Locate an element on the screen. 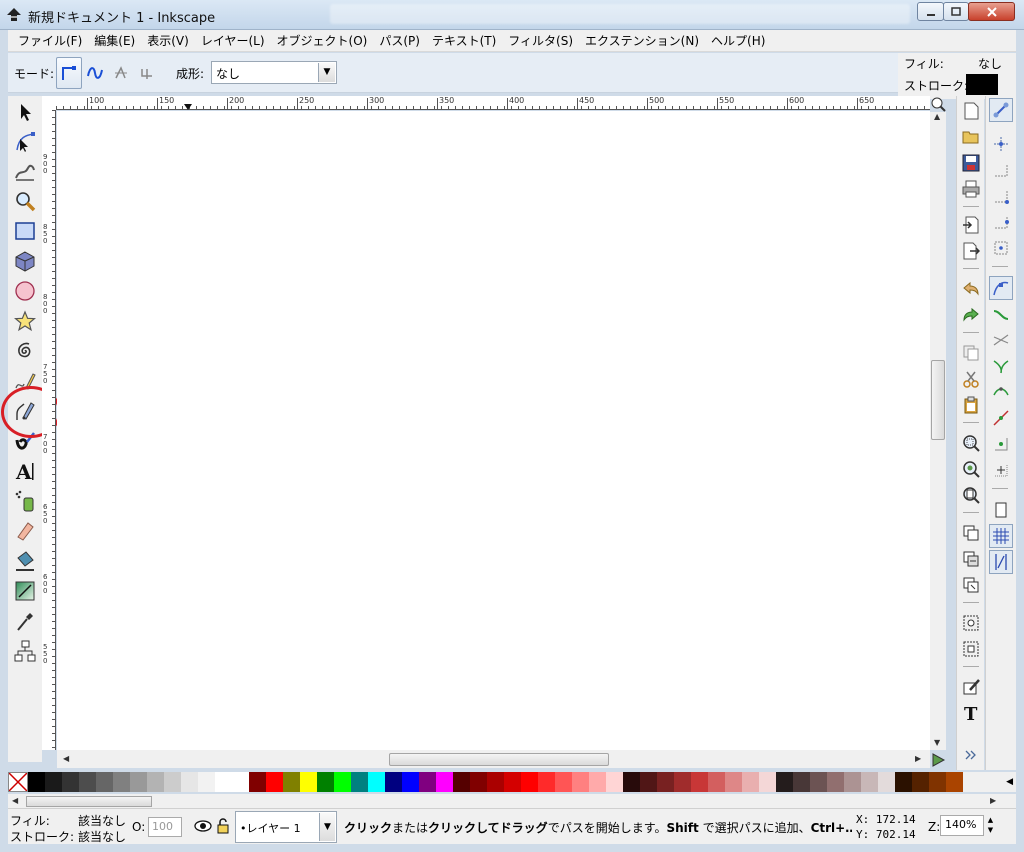 The height and width of the screenshot is (852, 1024). horizontal-scroll-thumb is located at coordinates (499, 759).